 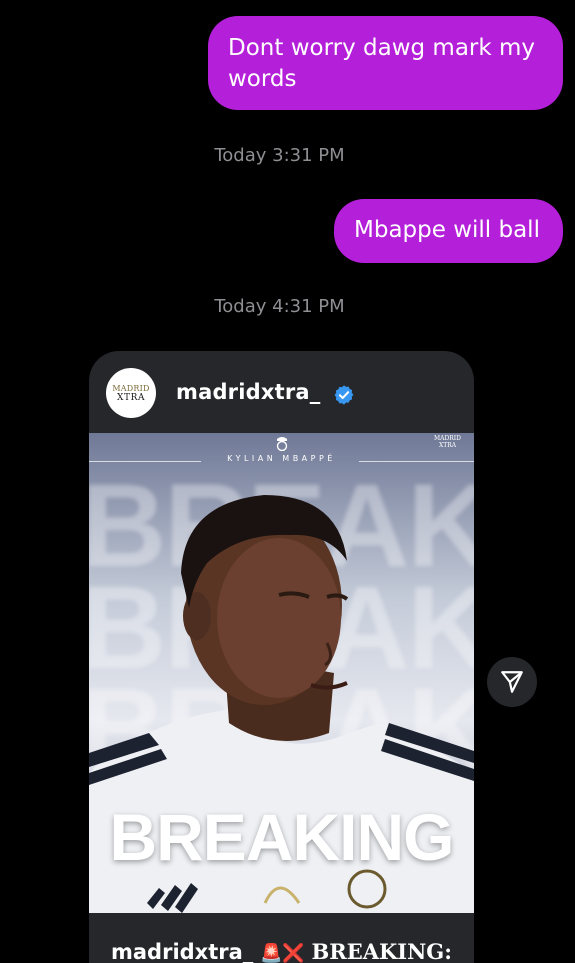 I want to click on club-crest-icon, so click(x=282, y=444).